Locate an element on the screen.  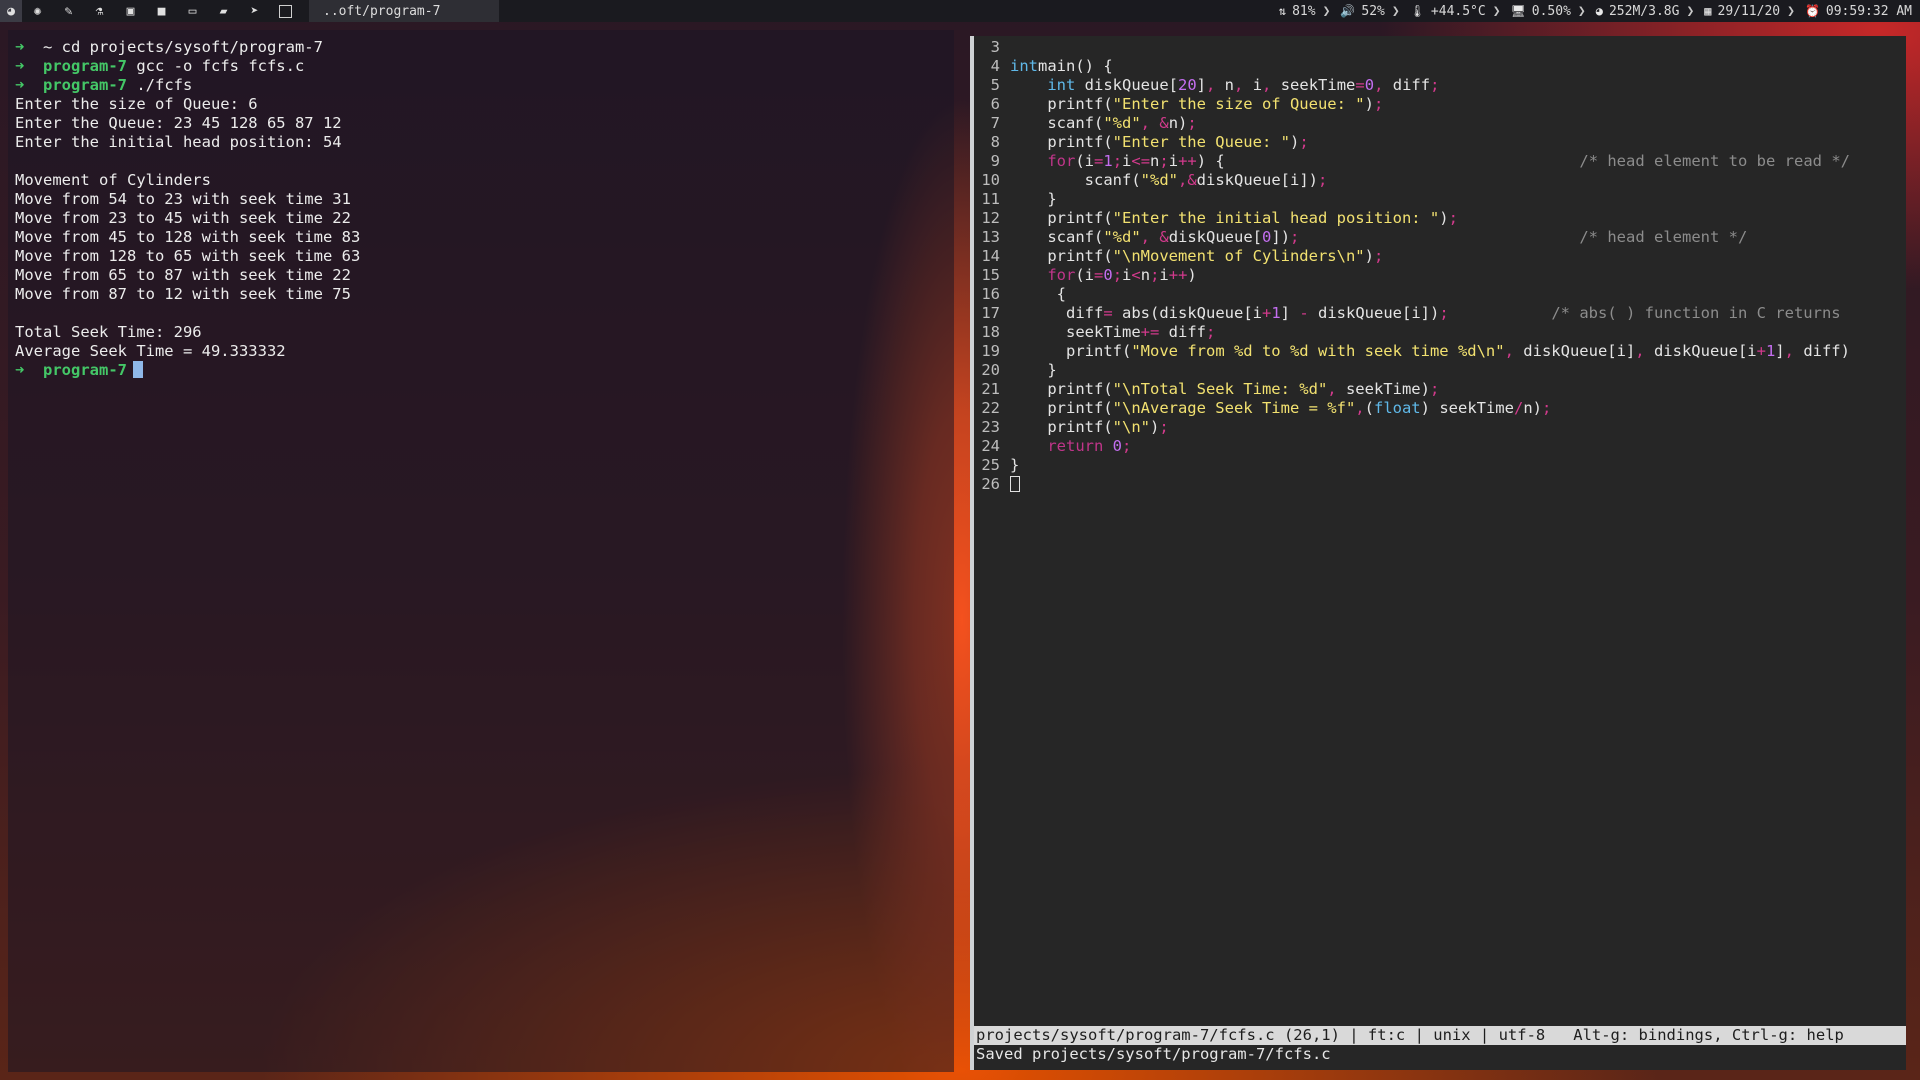
code-line-text is located at coordinates (1015, 484).